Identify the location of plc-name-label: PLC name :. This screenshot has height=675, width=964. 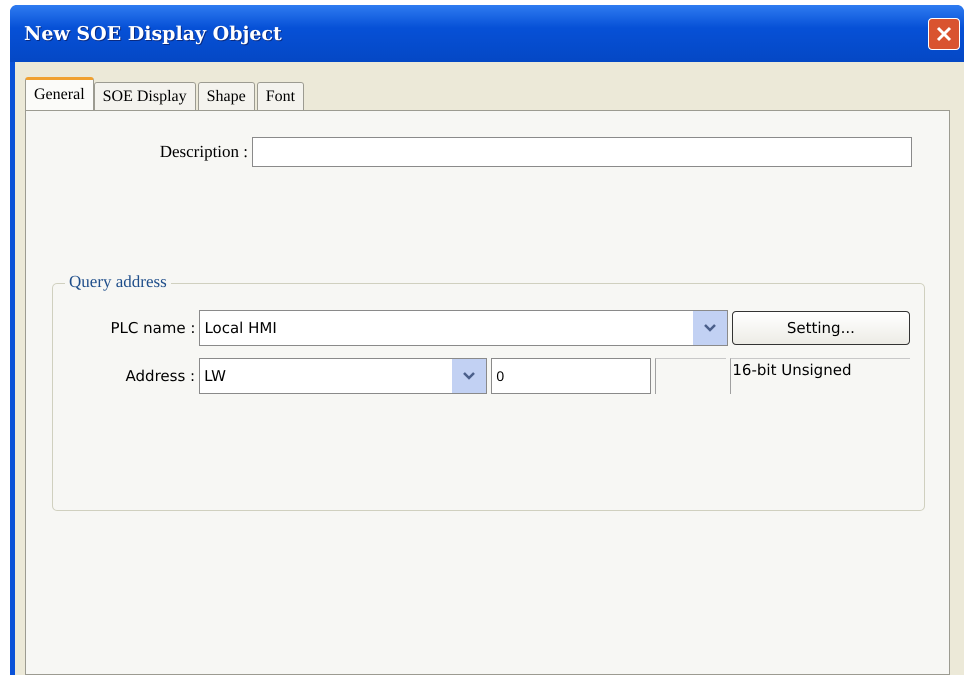
(152, 328).